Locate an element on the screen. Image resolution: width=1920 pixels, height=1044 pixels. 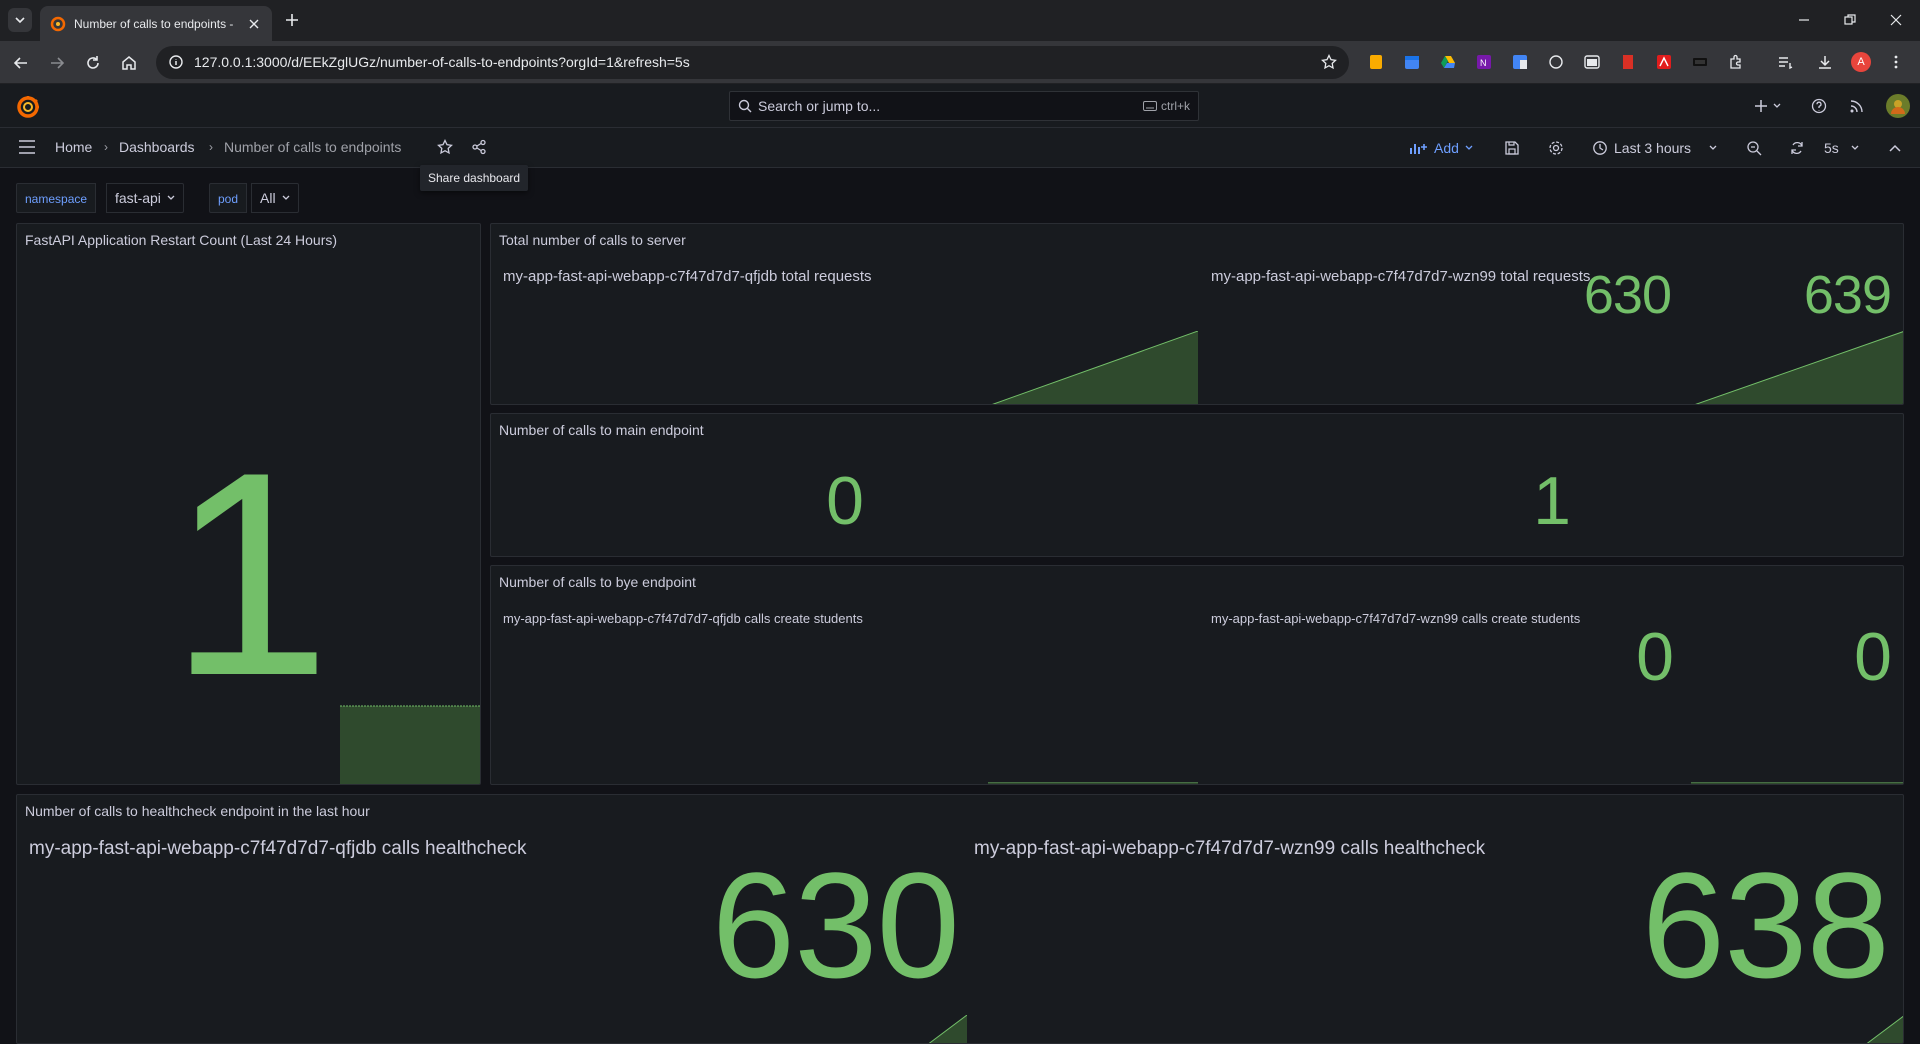
search-bar: Search or jump to... ctrl+k is located at coordinates (964, 106).